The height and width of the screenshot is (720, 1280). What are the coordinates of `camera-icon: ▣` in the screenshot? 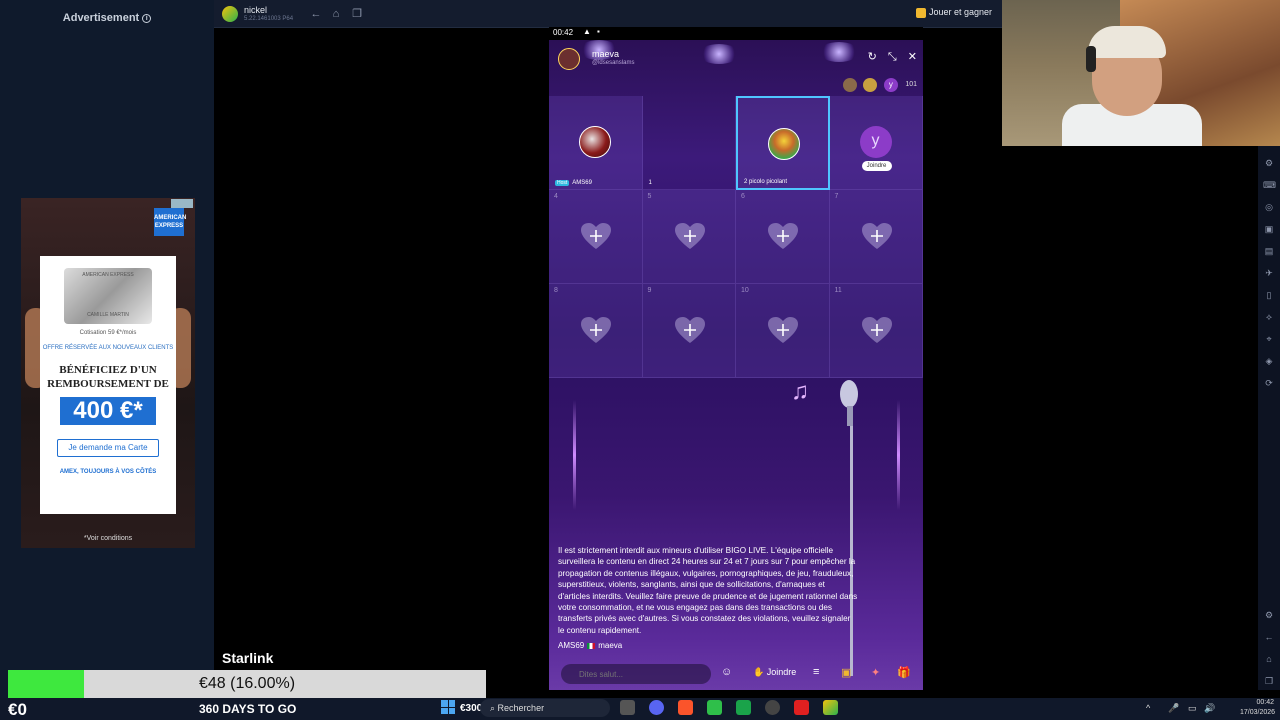 It's located at (1269, 230).